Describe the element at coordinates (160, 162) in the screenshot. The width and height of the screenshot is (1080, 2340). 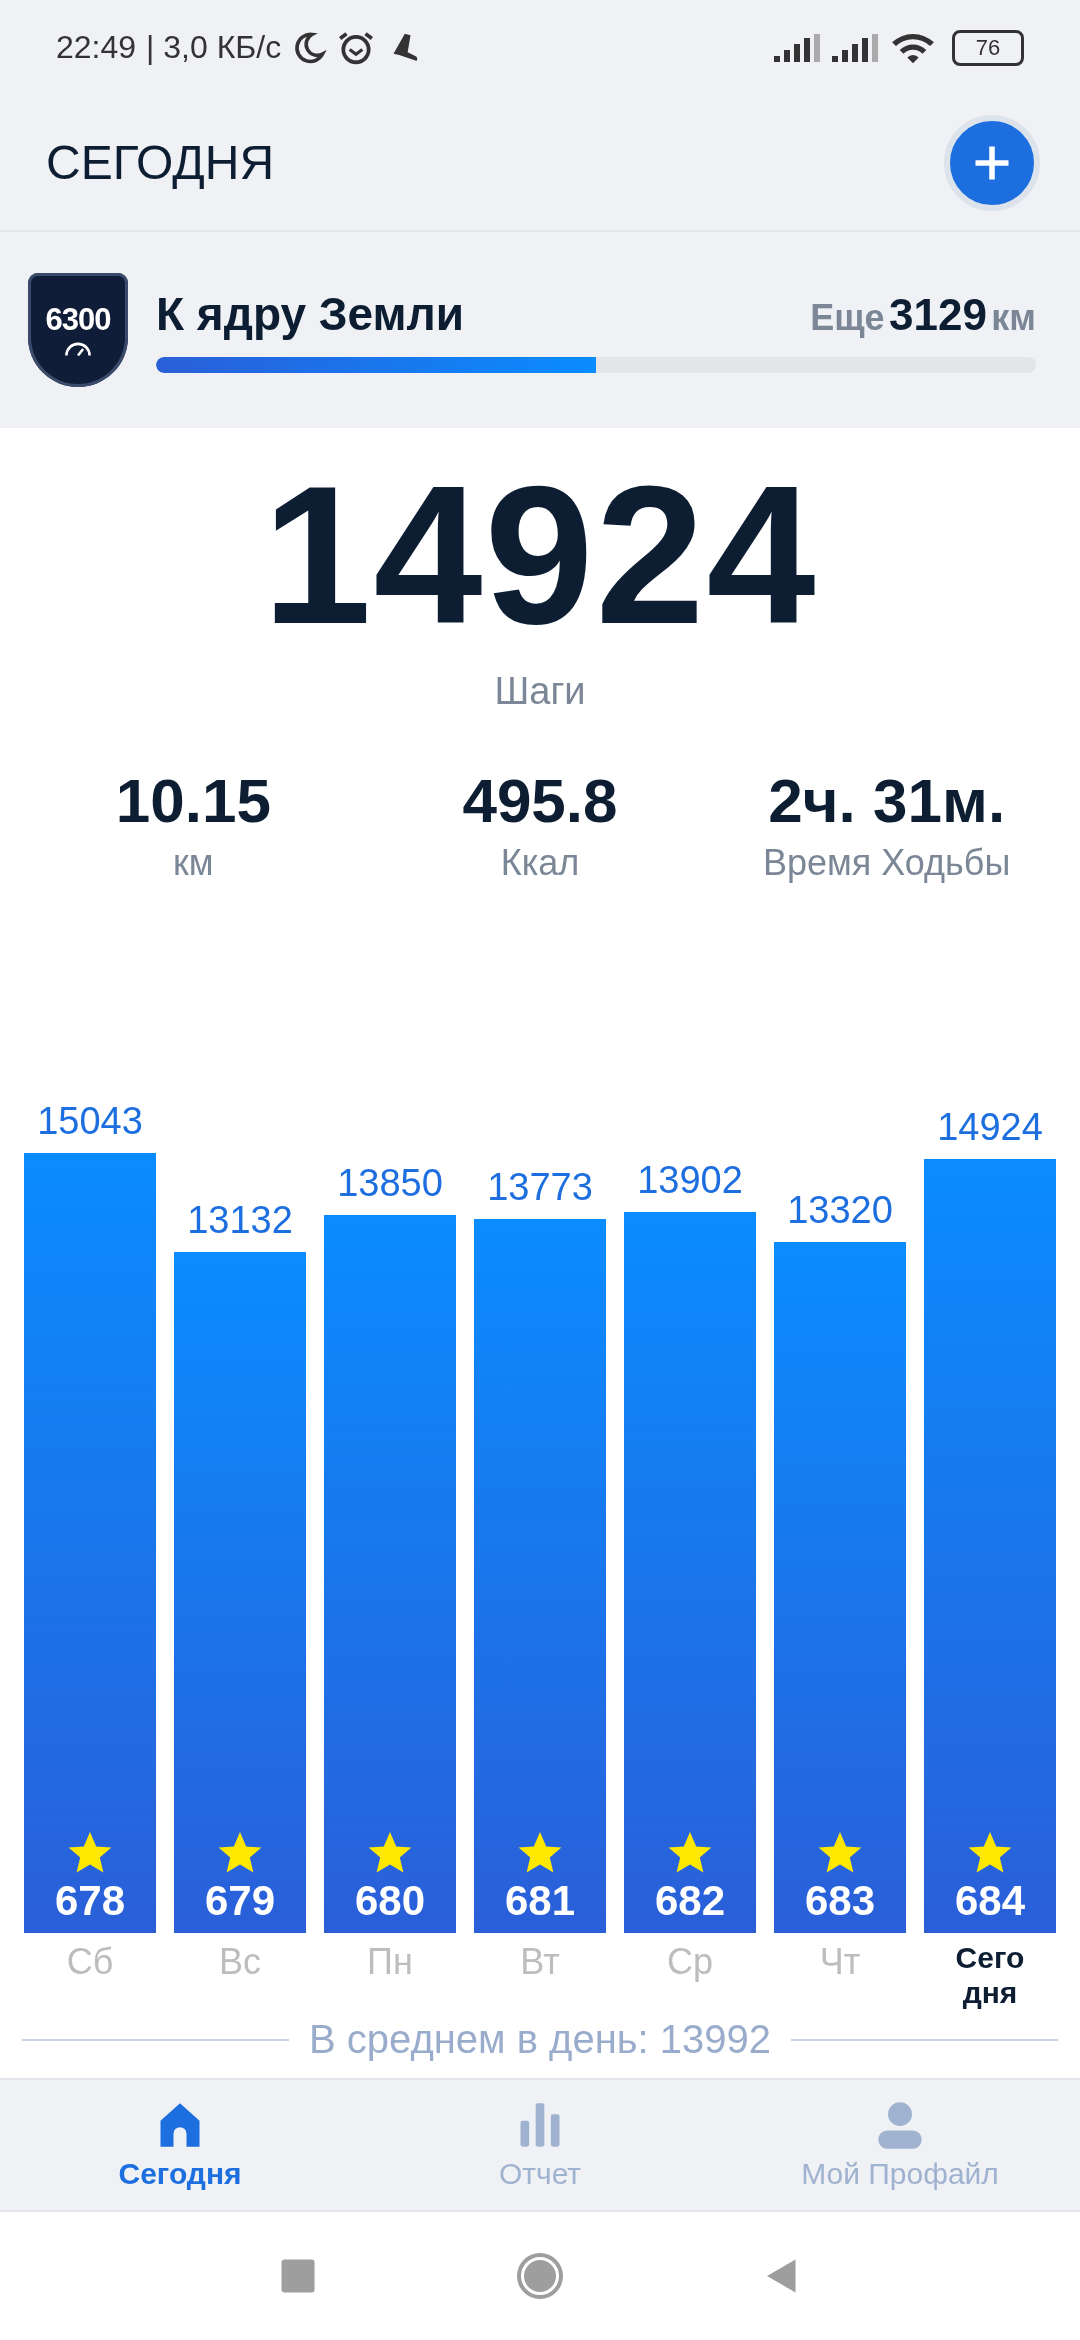
I see `page-title: СЕГОДНЯ` at that location.